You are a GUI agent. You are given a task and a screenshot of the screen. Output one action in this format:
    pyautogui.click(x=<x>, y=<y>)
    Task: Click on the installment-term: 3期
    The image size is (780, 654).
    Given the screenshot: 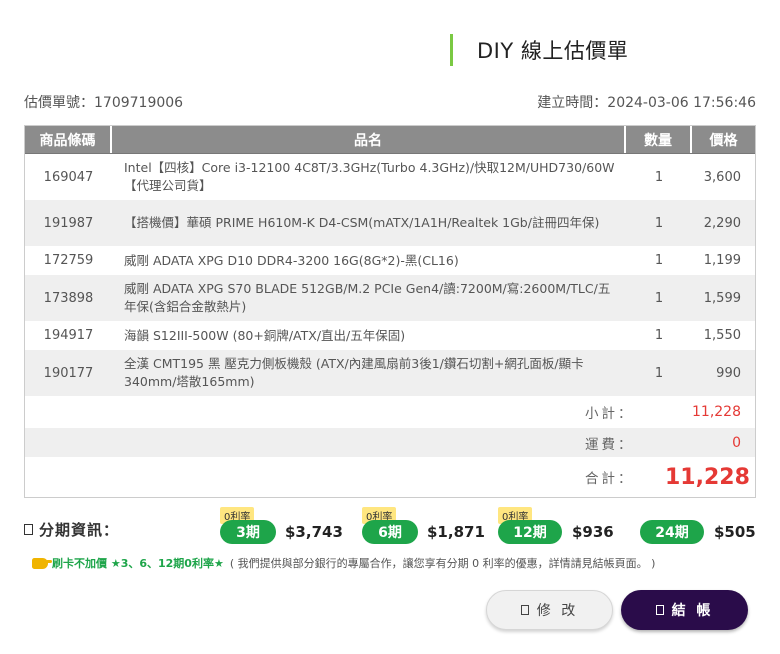 What is the action you would take?
    pyautogui.click(x=248, y=532)
    